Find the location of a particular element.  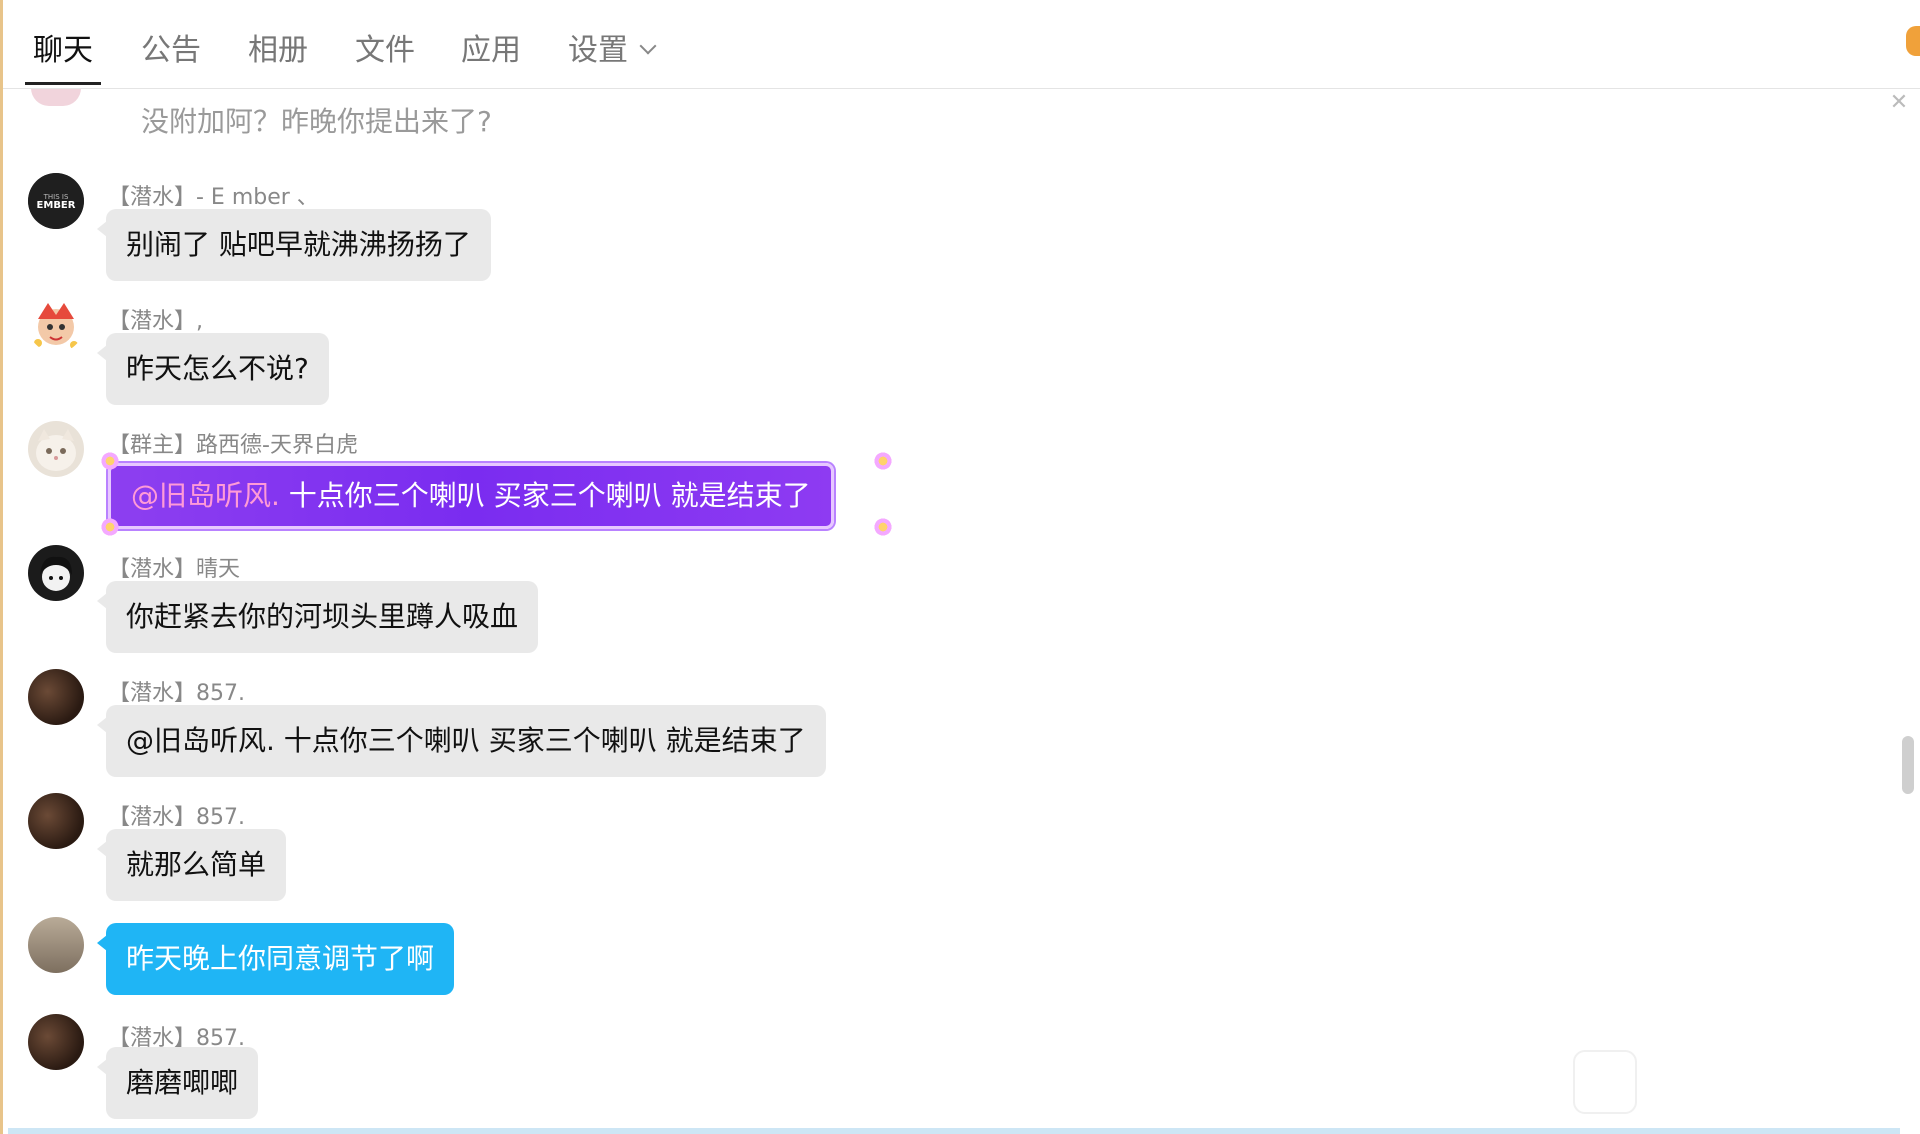

tab-settings-label: 设置 is located at coordinates (598, 50).